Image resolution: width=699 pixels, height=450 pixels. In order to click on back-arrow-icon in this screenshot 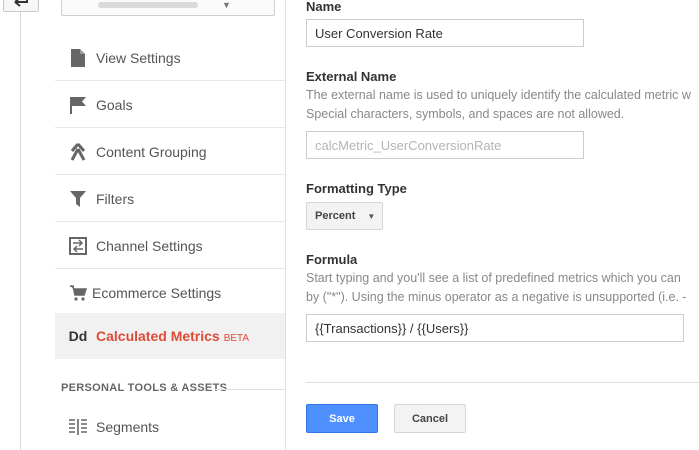, I will do `click(21, 3)`.